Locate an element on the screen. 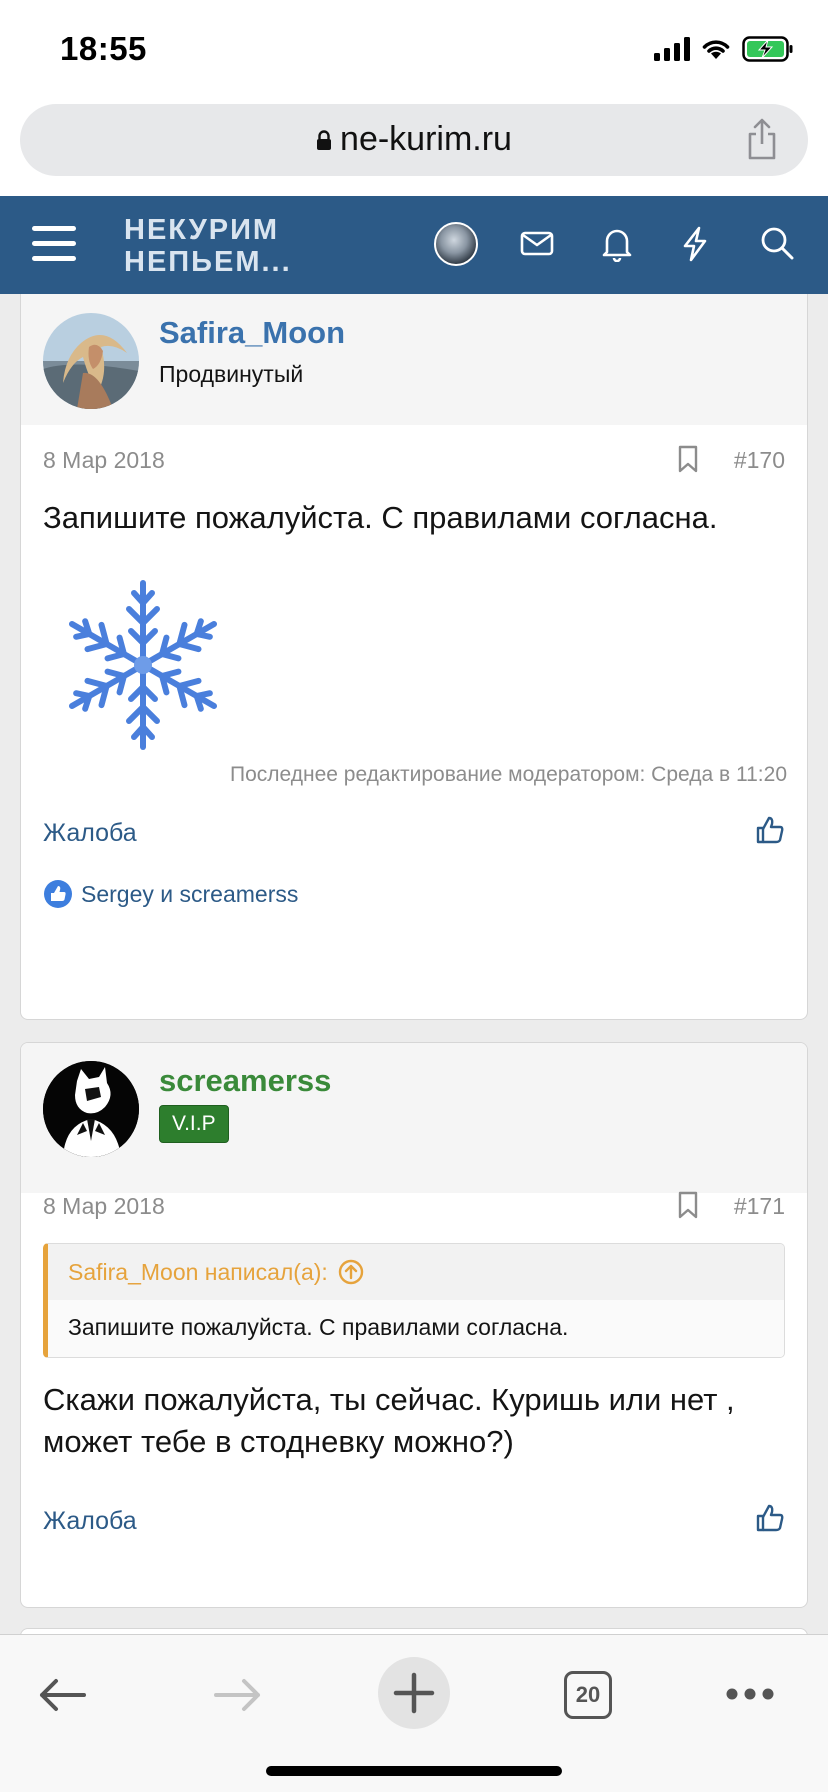 The height and width of the screenshot is (1792, 828). bolt-icon is located at coordinates (695, 244).